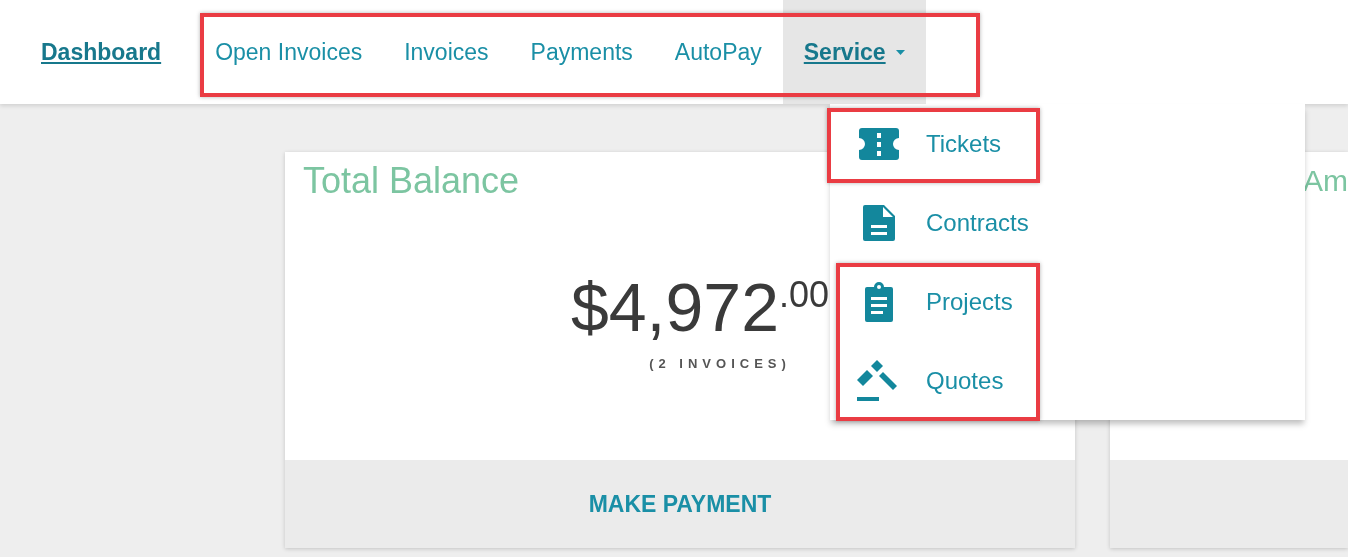  Describe the element at coordinates (935, 302) in the screenshot. I see `menu-item: Projects` at that location.